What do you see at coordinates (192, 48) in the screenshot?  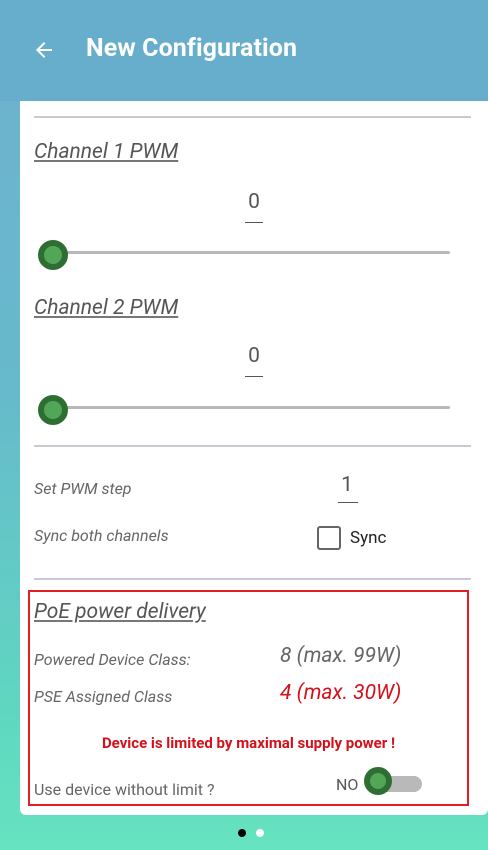 I see `page-title: New Configuration` at bounding box center [192, 48].